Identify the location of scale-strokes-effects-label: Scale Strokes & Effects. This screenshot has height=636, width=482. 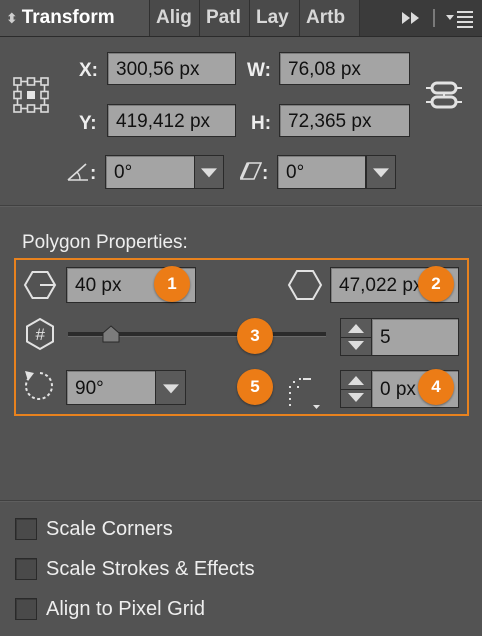
(150, 569).